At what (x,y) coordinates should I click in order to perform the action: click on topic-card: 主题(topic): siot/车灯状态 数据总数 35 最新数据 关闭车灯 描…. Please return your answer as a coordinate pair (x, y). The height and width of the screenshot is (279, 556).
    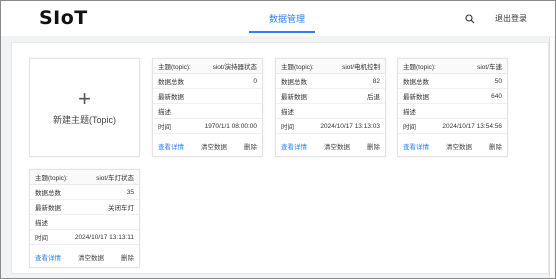
    Looking at the image, I should click on (84, 218).